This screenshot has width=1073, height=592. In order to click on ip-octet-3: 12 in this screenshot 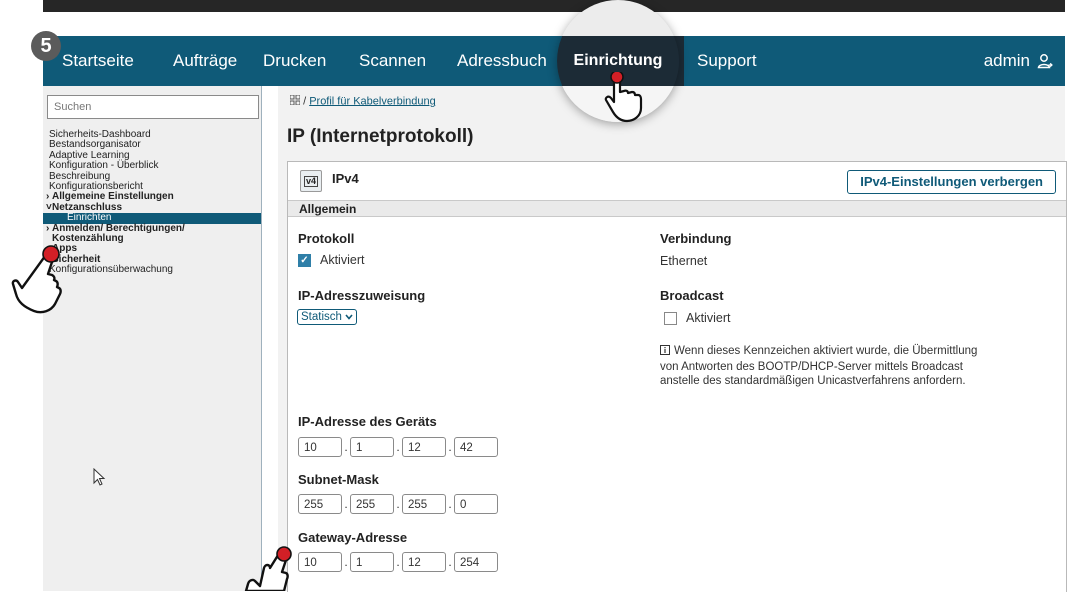, I will do `click(424, 447)`.